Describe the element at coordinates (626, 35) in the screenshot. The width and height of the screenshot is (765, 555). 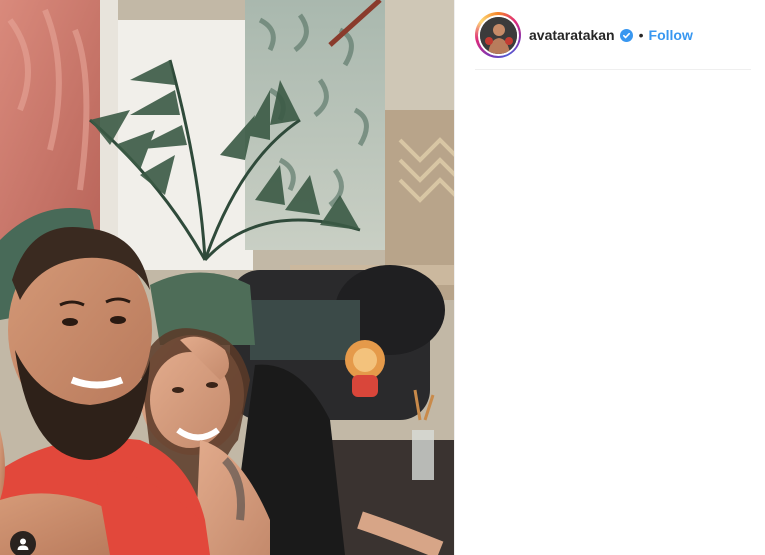
I see `verified-badge-icon` at that location.